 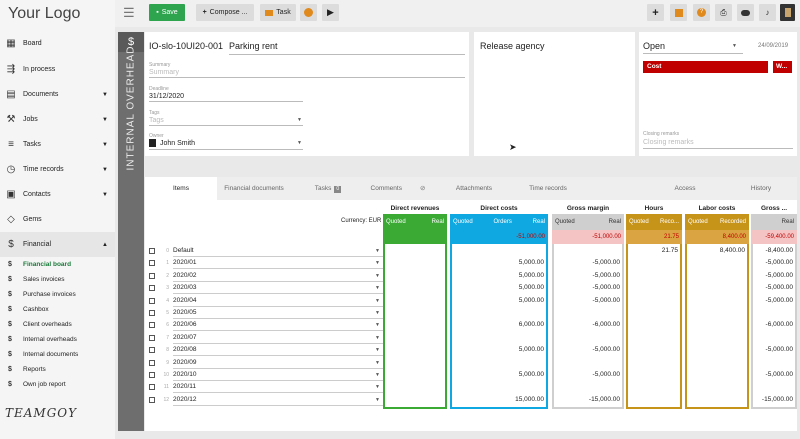 I want to click on sidebar-item-time-records: ◷ Time records ▼, so click(x=57, y=169).